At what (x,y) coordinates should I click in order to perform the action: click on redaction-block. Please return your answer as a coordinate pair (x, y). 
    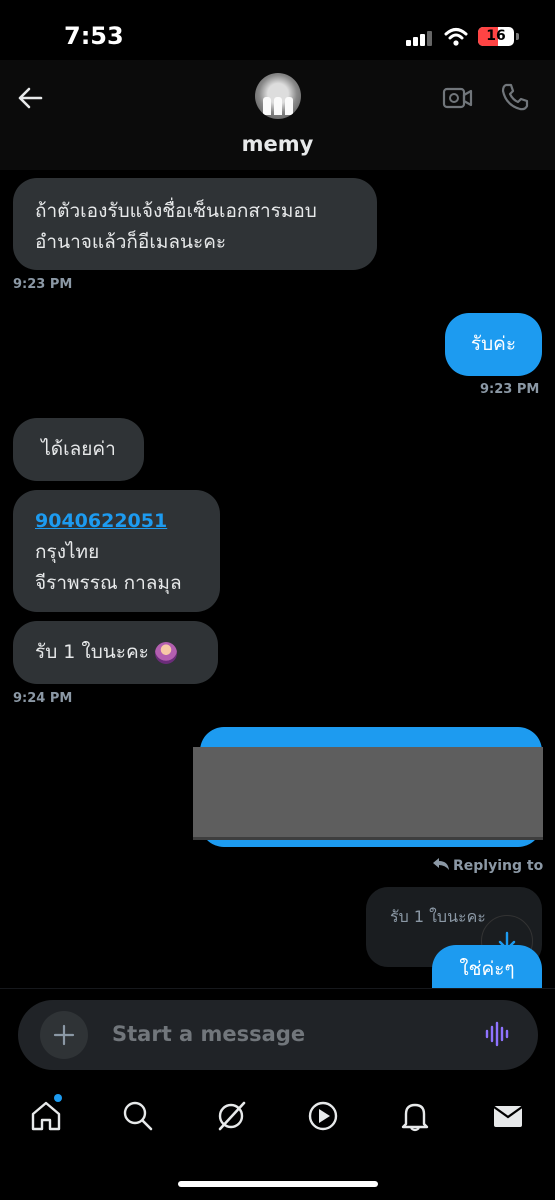
    Looking at the image, I should click on (368, 792).